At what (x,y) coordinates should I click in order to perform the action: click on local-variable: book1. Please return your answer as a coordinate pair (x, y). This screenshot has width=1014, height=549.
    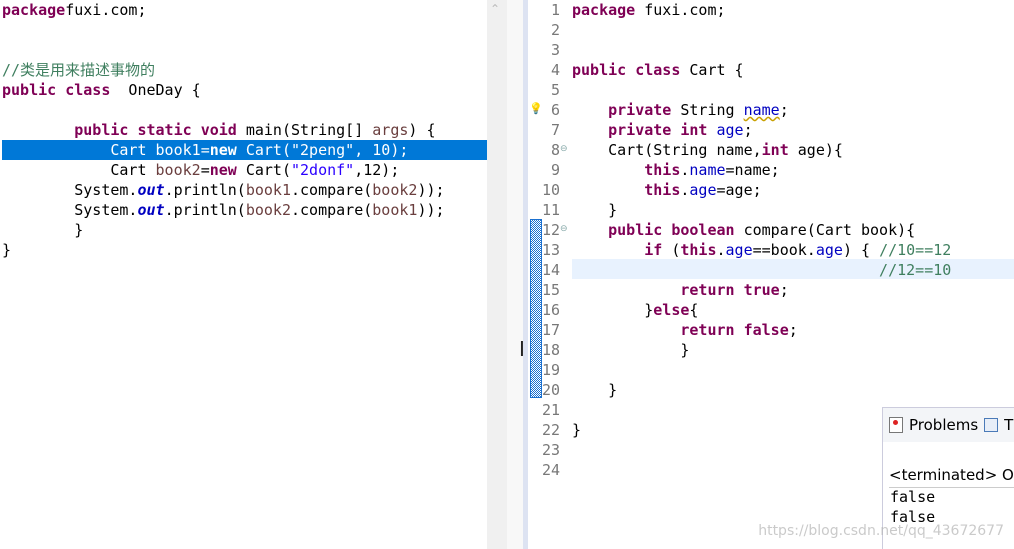
    Looking at the image, I should click on (395, 210).